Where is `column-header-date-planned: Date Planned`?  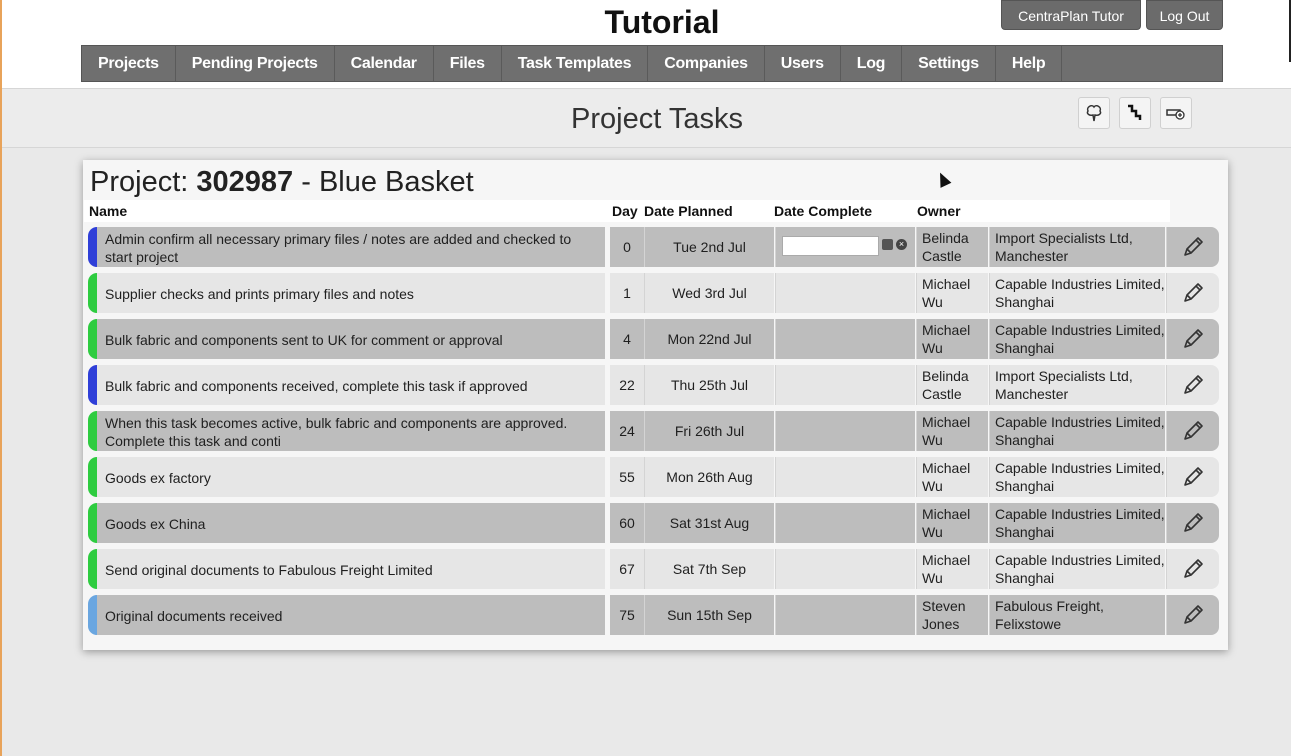
column-header-date-planned: Date Planned is located at coordinates (705, 211).